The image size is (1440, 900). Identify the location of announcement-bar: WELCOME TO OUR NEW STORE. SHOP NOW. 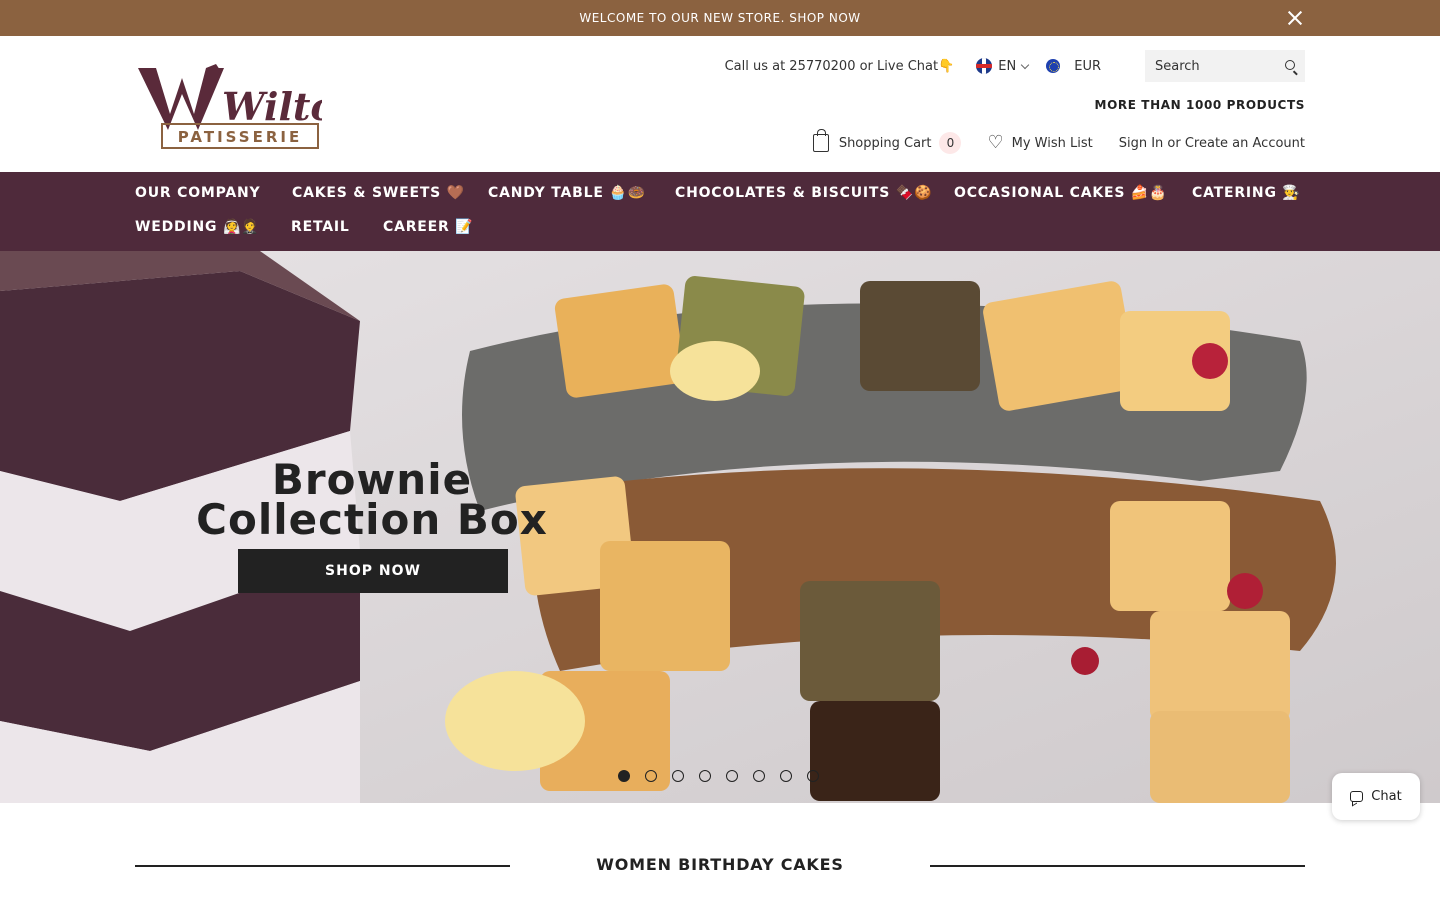
(720, 18).